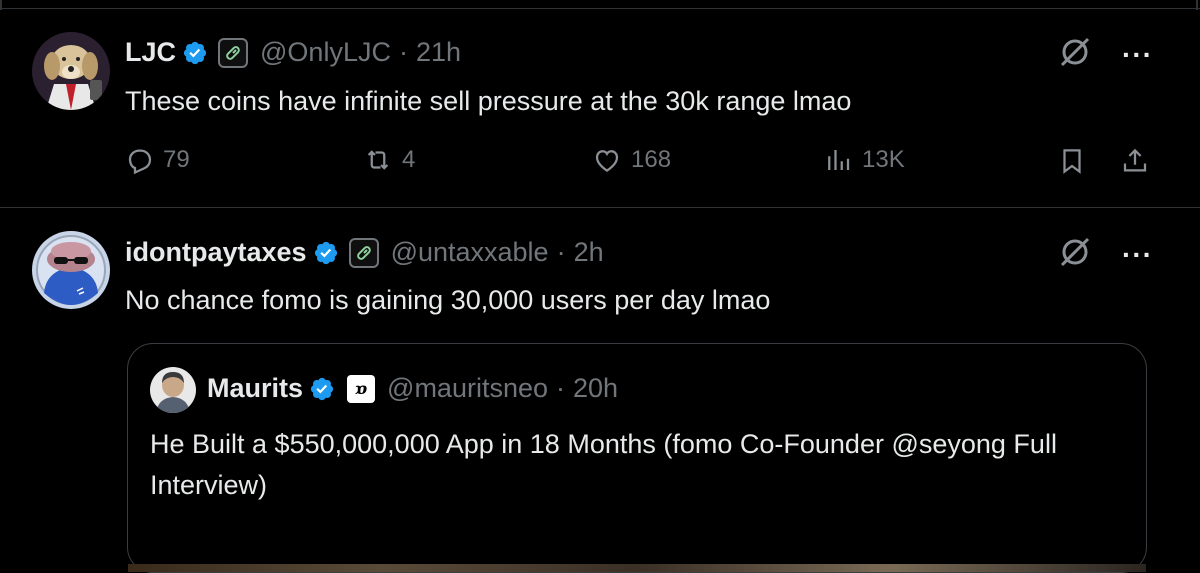 The height and width of the screenshot is (573, 1200). I want to click on timestamp: 21h, so click(438, 52).